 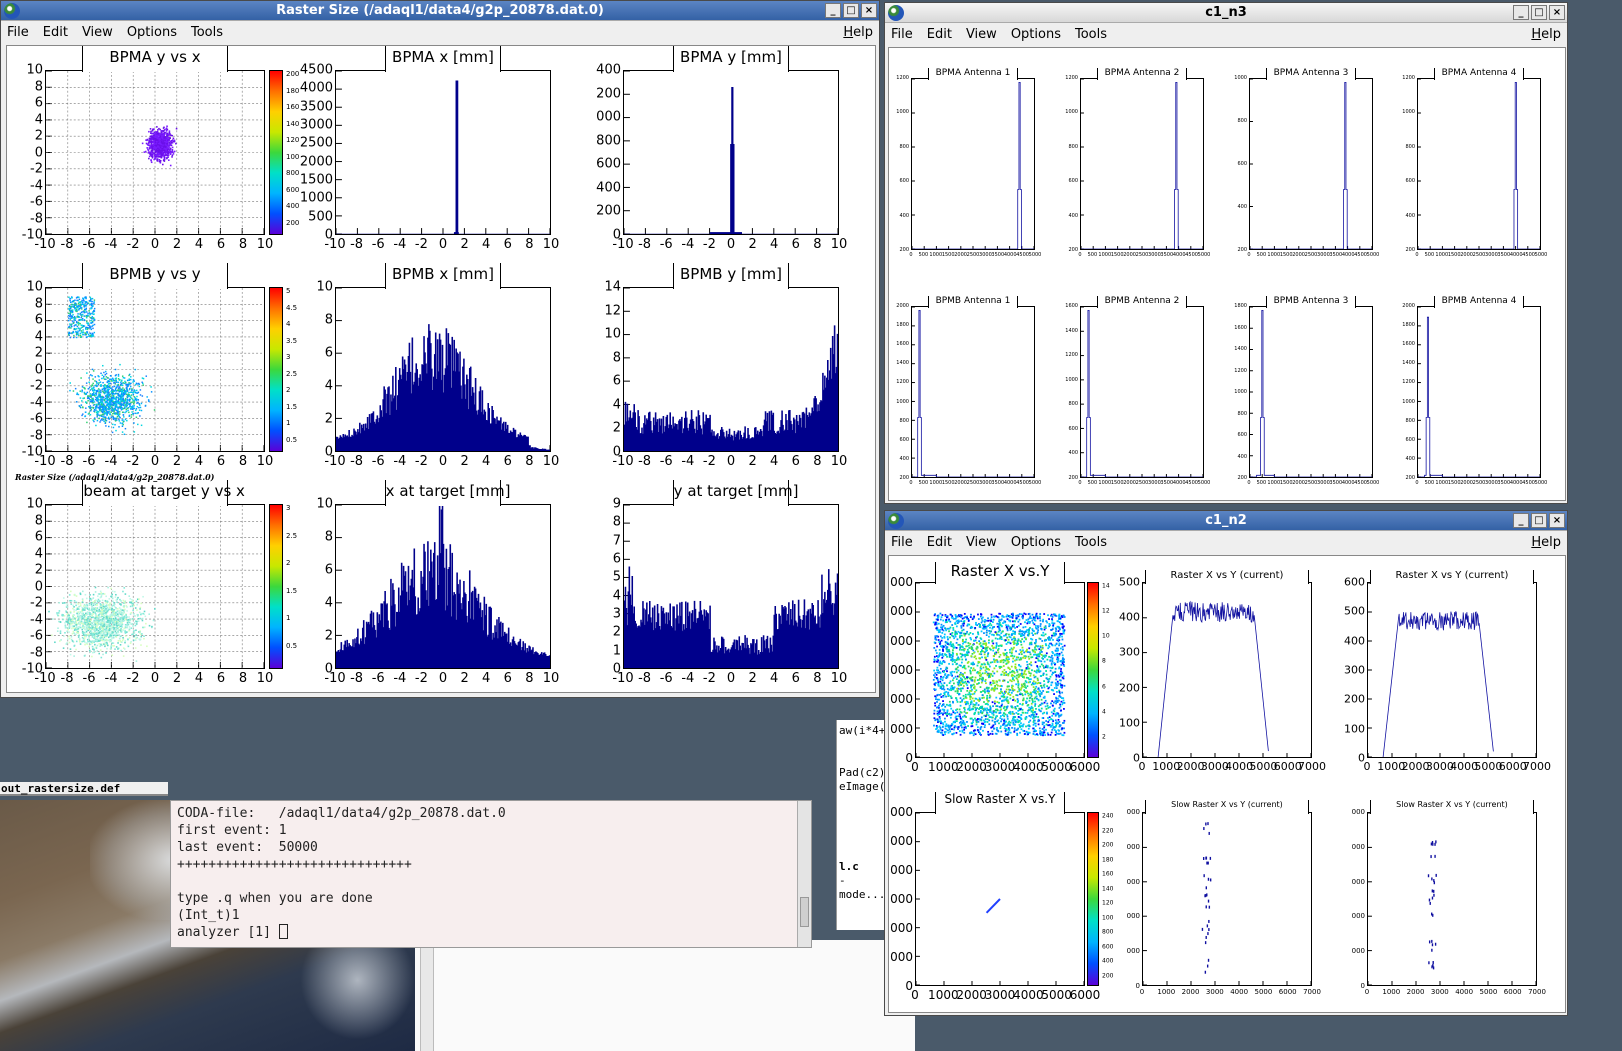 I want to click on plot-title: BPMA Antenna 2, so click(x=1142, y=73).